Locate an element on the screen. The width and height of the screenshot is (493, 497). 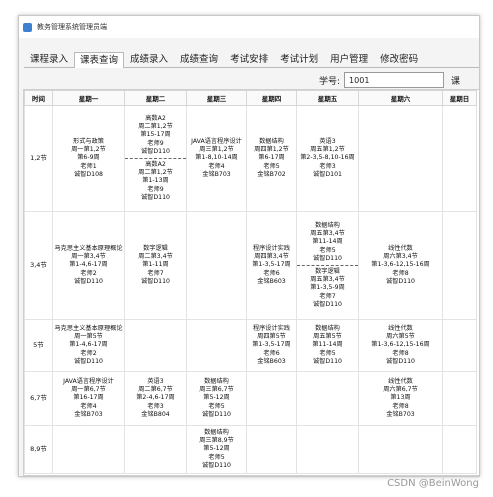
course-line: 第1-13周 is located at coordinates (155, 181).